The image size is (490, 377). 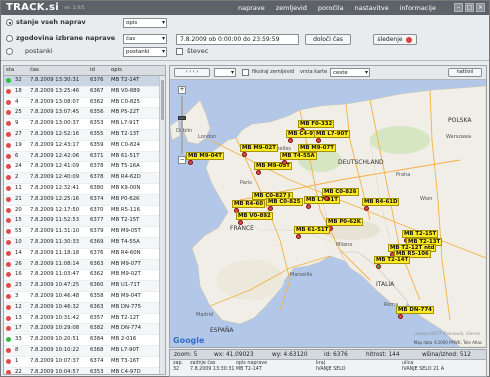 What do you see at coordinates (58, 70) in the screenshot?
I see `col-header-time: čas` at bounding box center [58, 70].